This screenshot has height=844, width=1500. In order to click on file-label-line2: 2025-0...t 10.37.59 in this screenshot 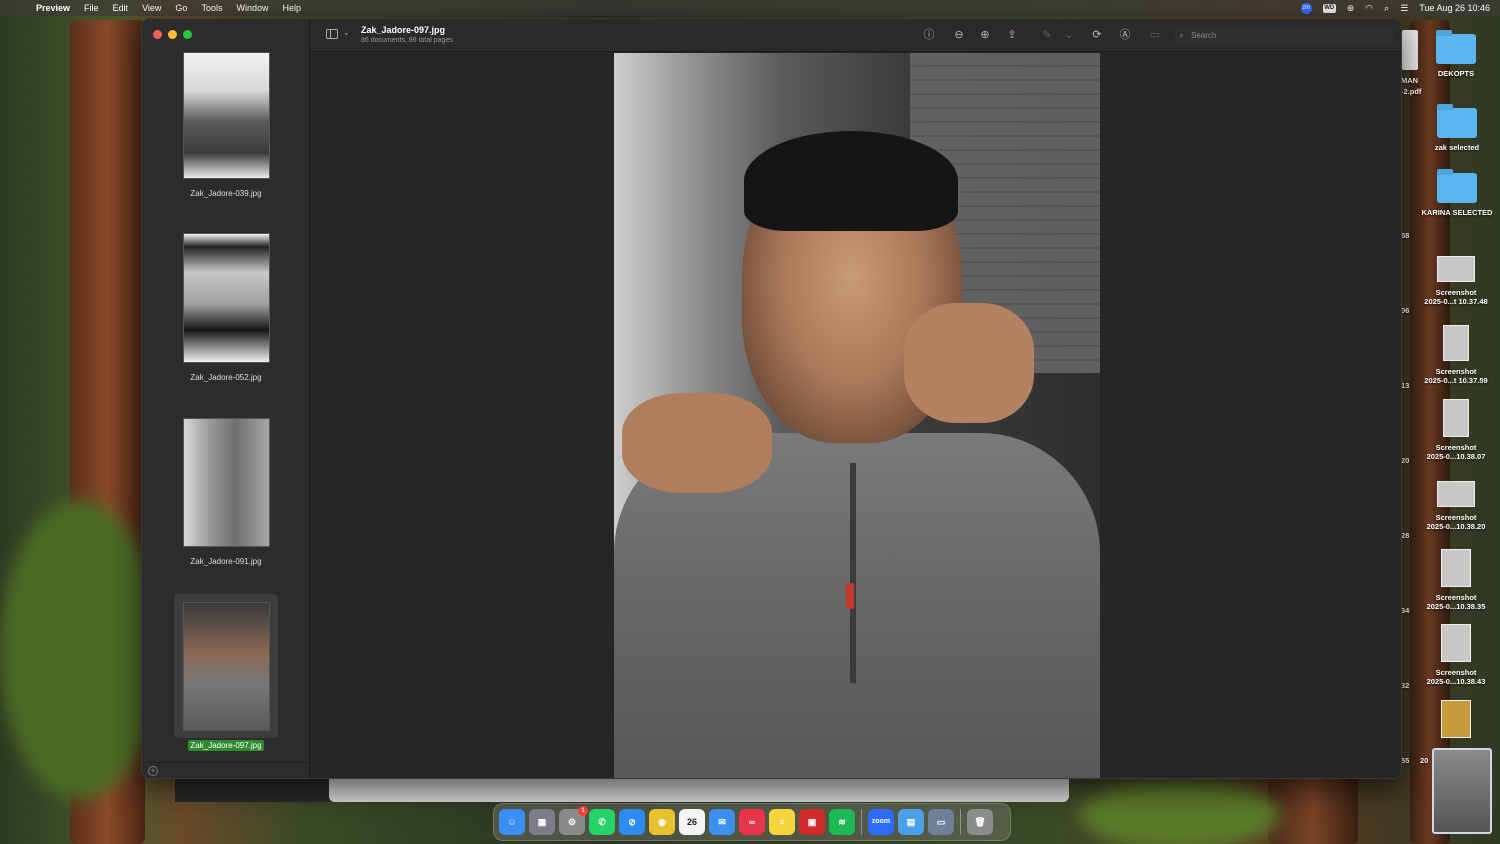, I will do `click(1456, 380)`.